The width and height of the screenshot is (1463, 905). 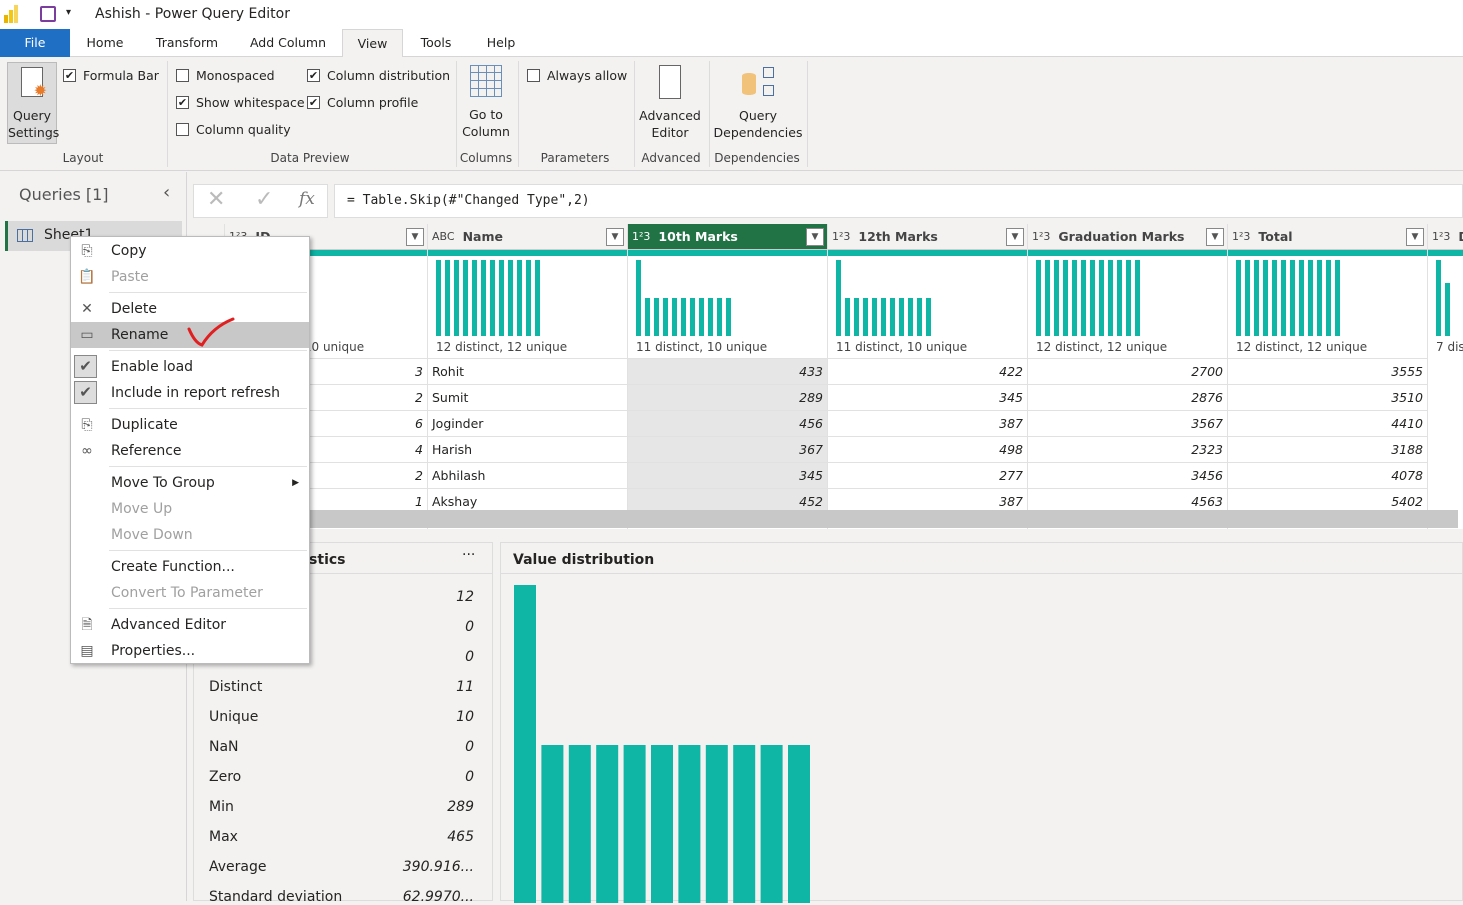 I want to click on column-profile-checkbox: ✔ Column profile, so click(x=362, y=102).